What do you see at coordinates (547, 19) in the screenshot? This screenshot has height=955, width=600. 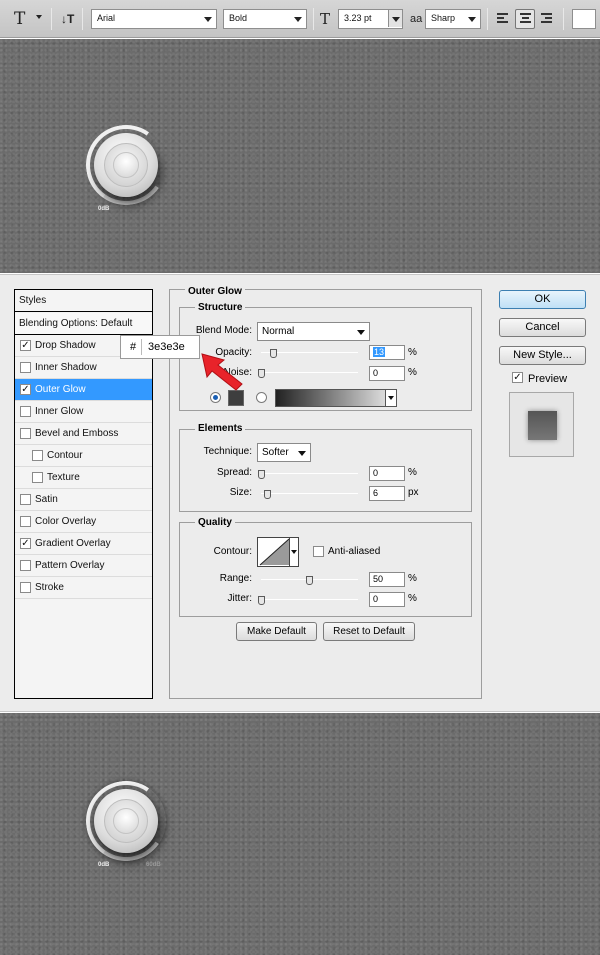 I see `align-right-button` at bounding box center [547, 19].